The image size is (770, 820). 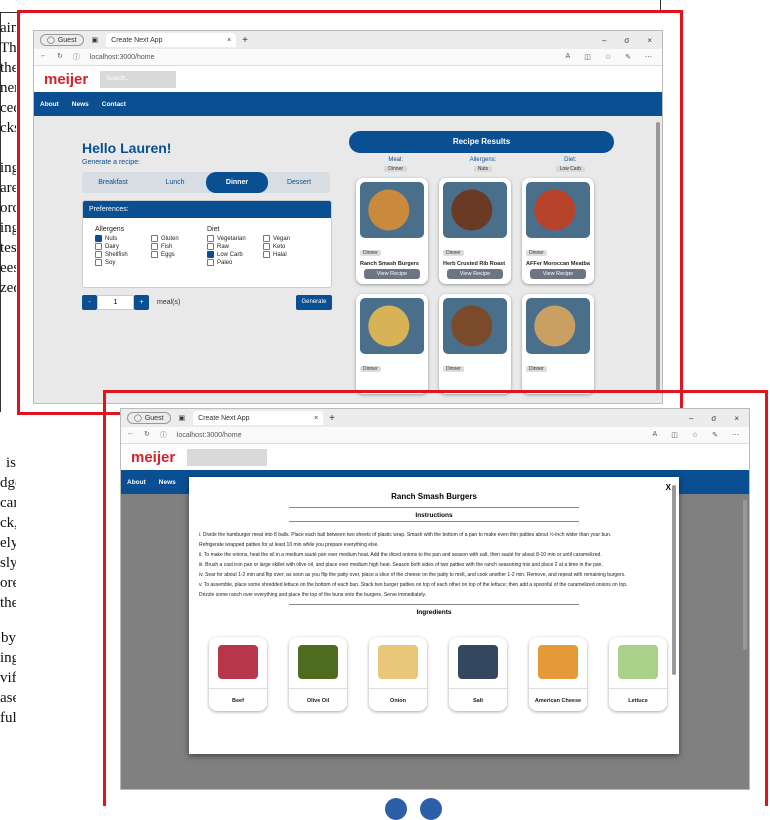 I want to click on background-text-fragment: are,, so click(x=8, y=188).